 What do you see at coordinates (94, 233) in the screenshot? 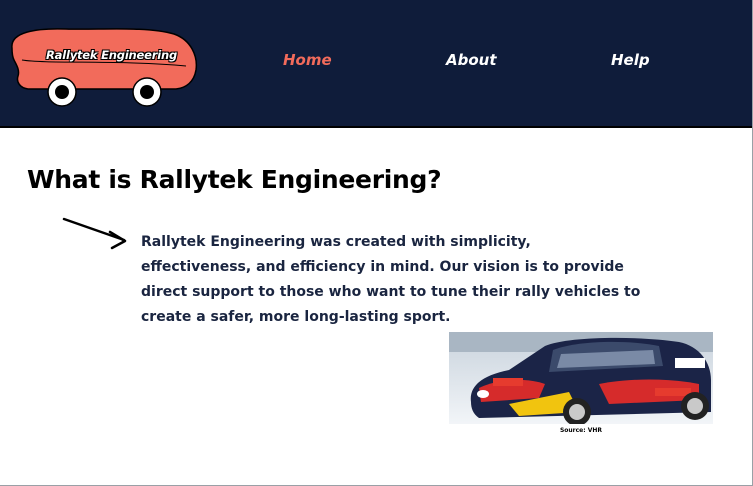
I see `arrow-right-icon` at bounding box center [94, 233].